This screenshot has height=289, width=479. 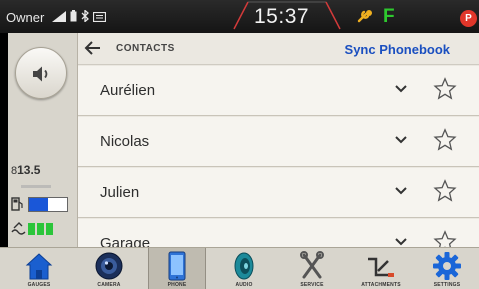 What do you see at coordinates (36, 186) in the screenshot?
I see `voltage-bar` at bounding box center [36, 186].